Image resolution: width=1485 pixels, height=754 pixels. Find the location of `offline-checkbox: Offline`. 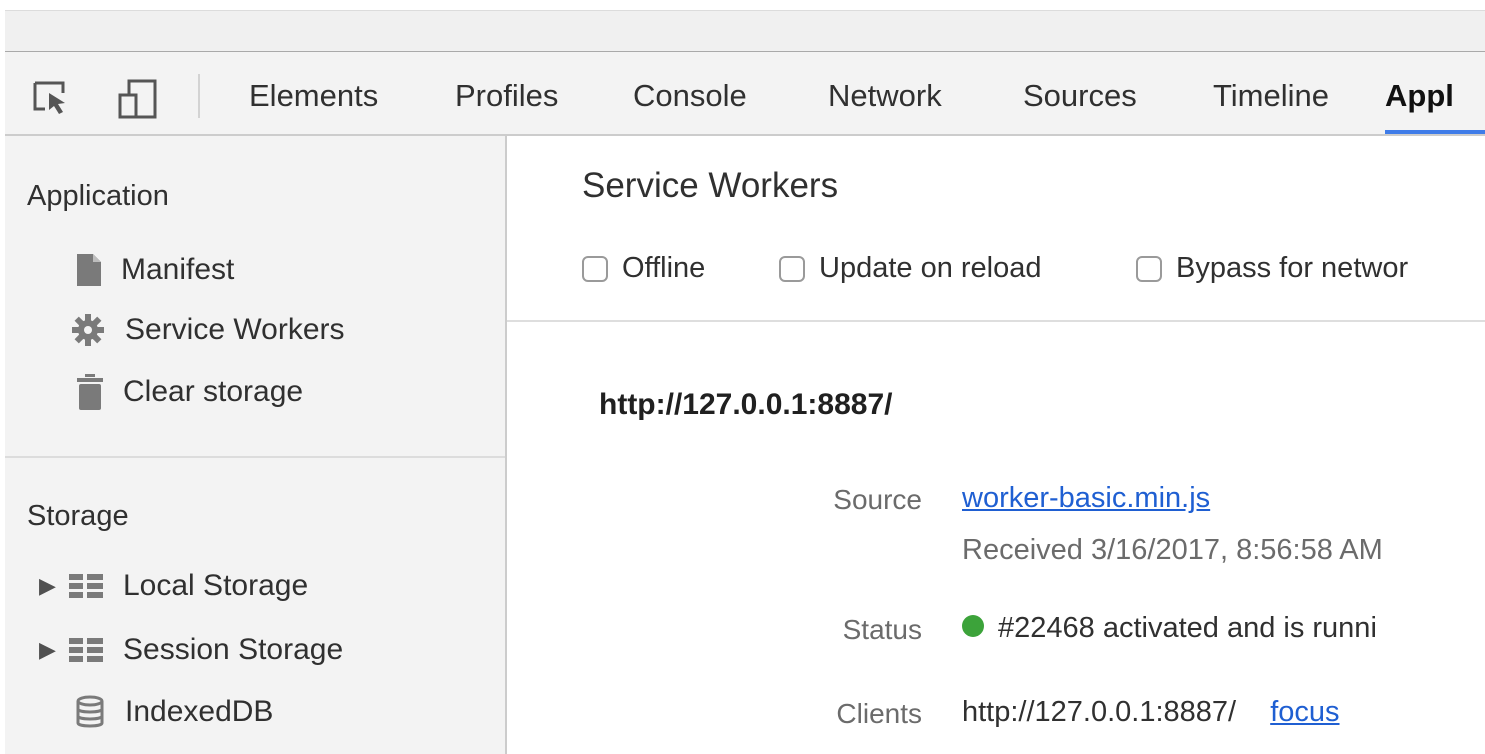

offline-checkbox: Offline is located at coordinates (643, 268).